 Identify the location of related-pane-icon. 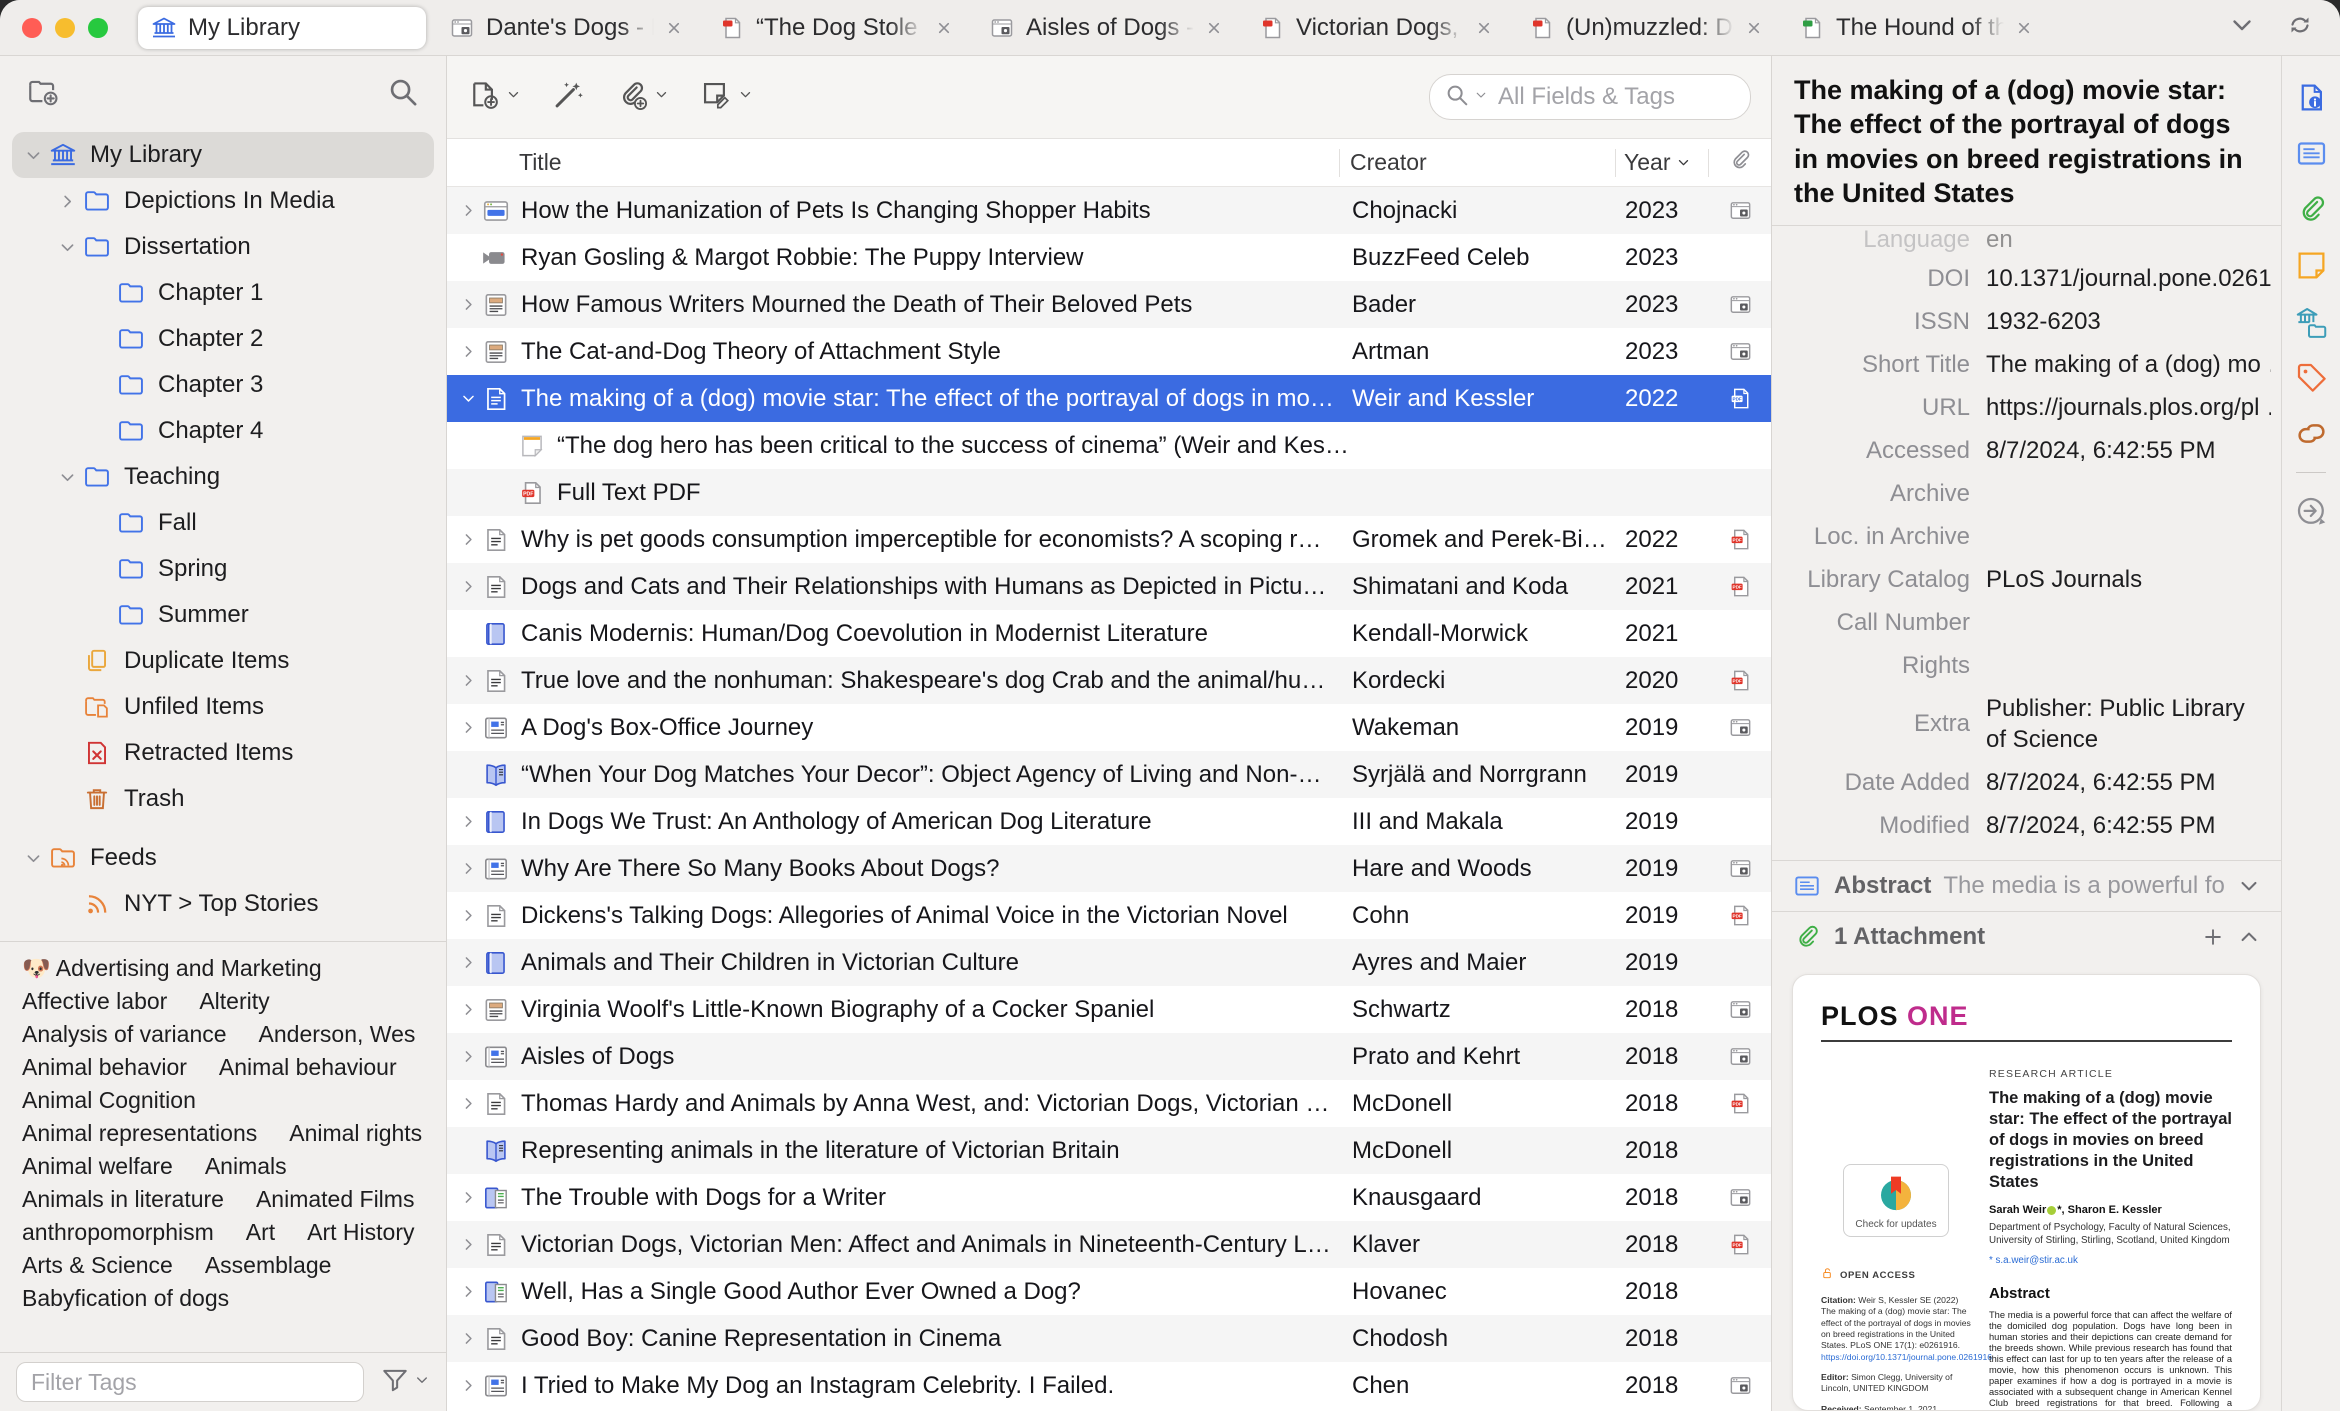
(2311, 433).